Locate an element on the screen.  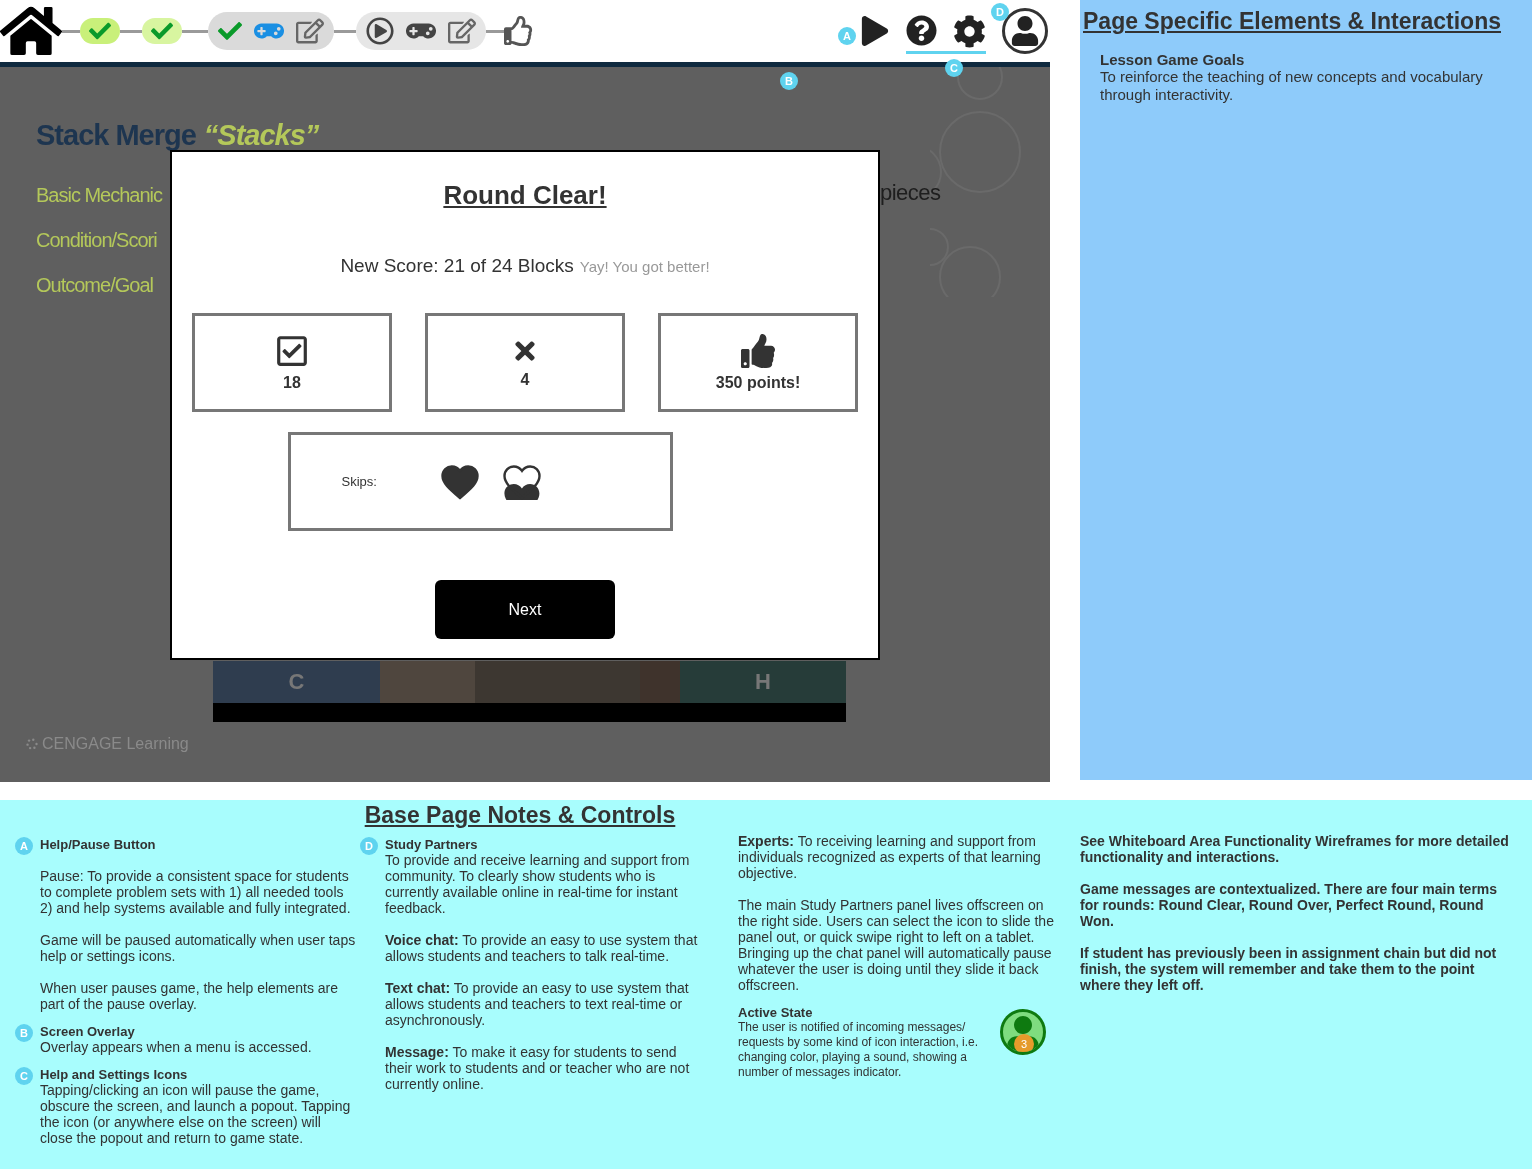
section-text: To reinforce the teaching of new concepts and vocabulary through interactivity. is located at coordinates (1292, 86).